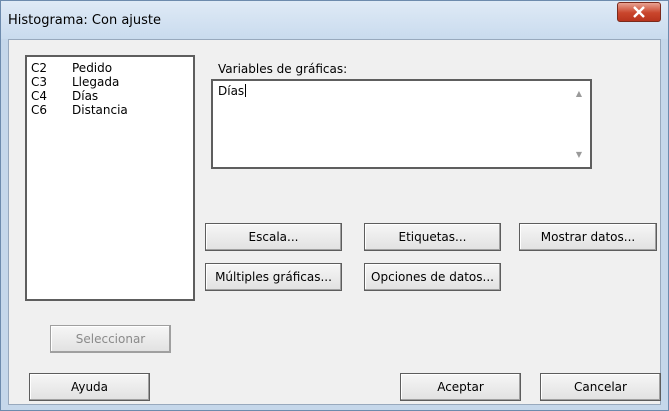  I want to click on scroll-up-icon: ▲, so click(579, 93).